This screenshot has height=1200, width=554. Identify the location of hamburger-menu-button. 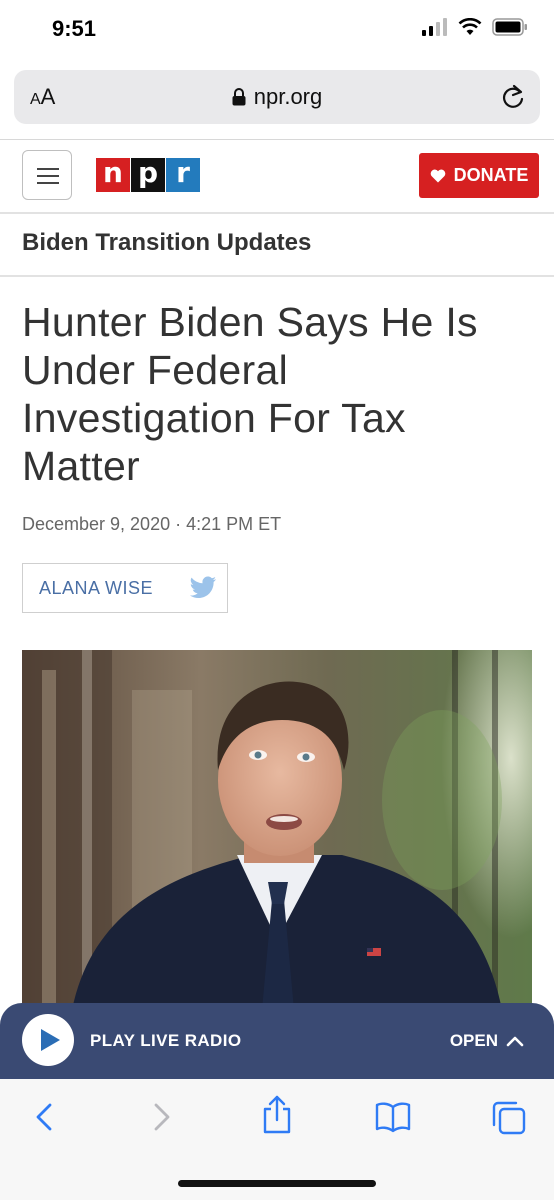
(47, 175).